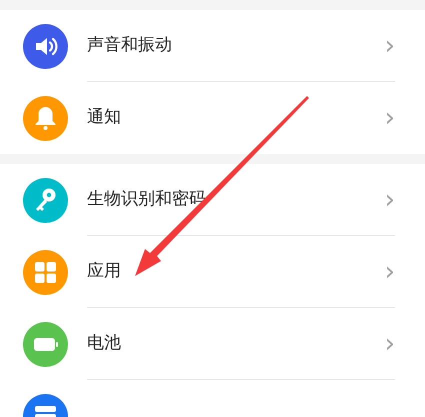  Describe the element at coordinates (236, 343) in the screenshot. I see `setting-item: 电池` at that location.